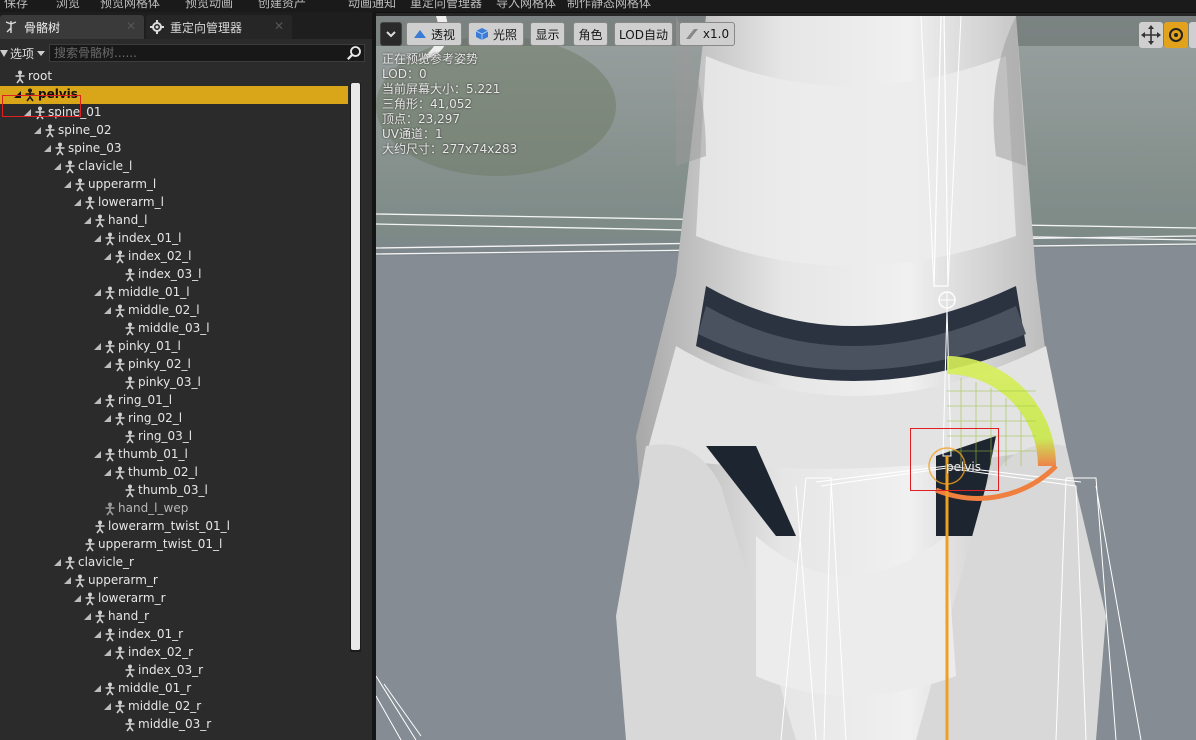 The height and width of the screenshot is (740, 1196). Describe the element at coordinates (174, 707) in the screenshot. I see `bone-row-middle_02_r: middle_02_r` at that location.